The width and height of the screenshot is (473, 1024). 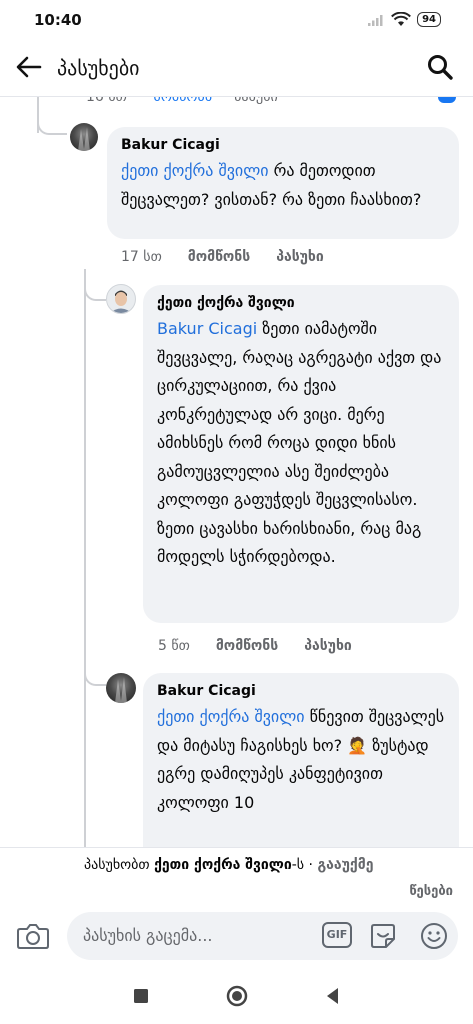 What do you see at coordinates (236, 20) in the screenshot?
I see `status-bar: 10:40 94` at bounding box center [236, 20].